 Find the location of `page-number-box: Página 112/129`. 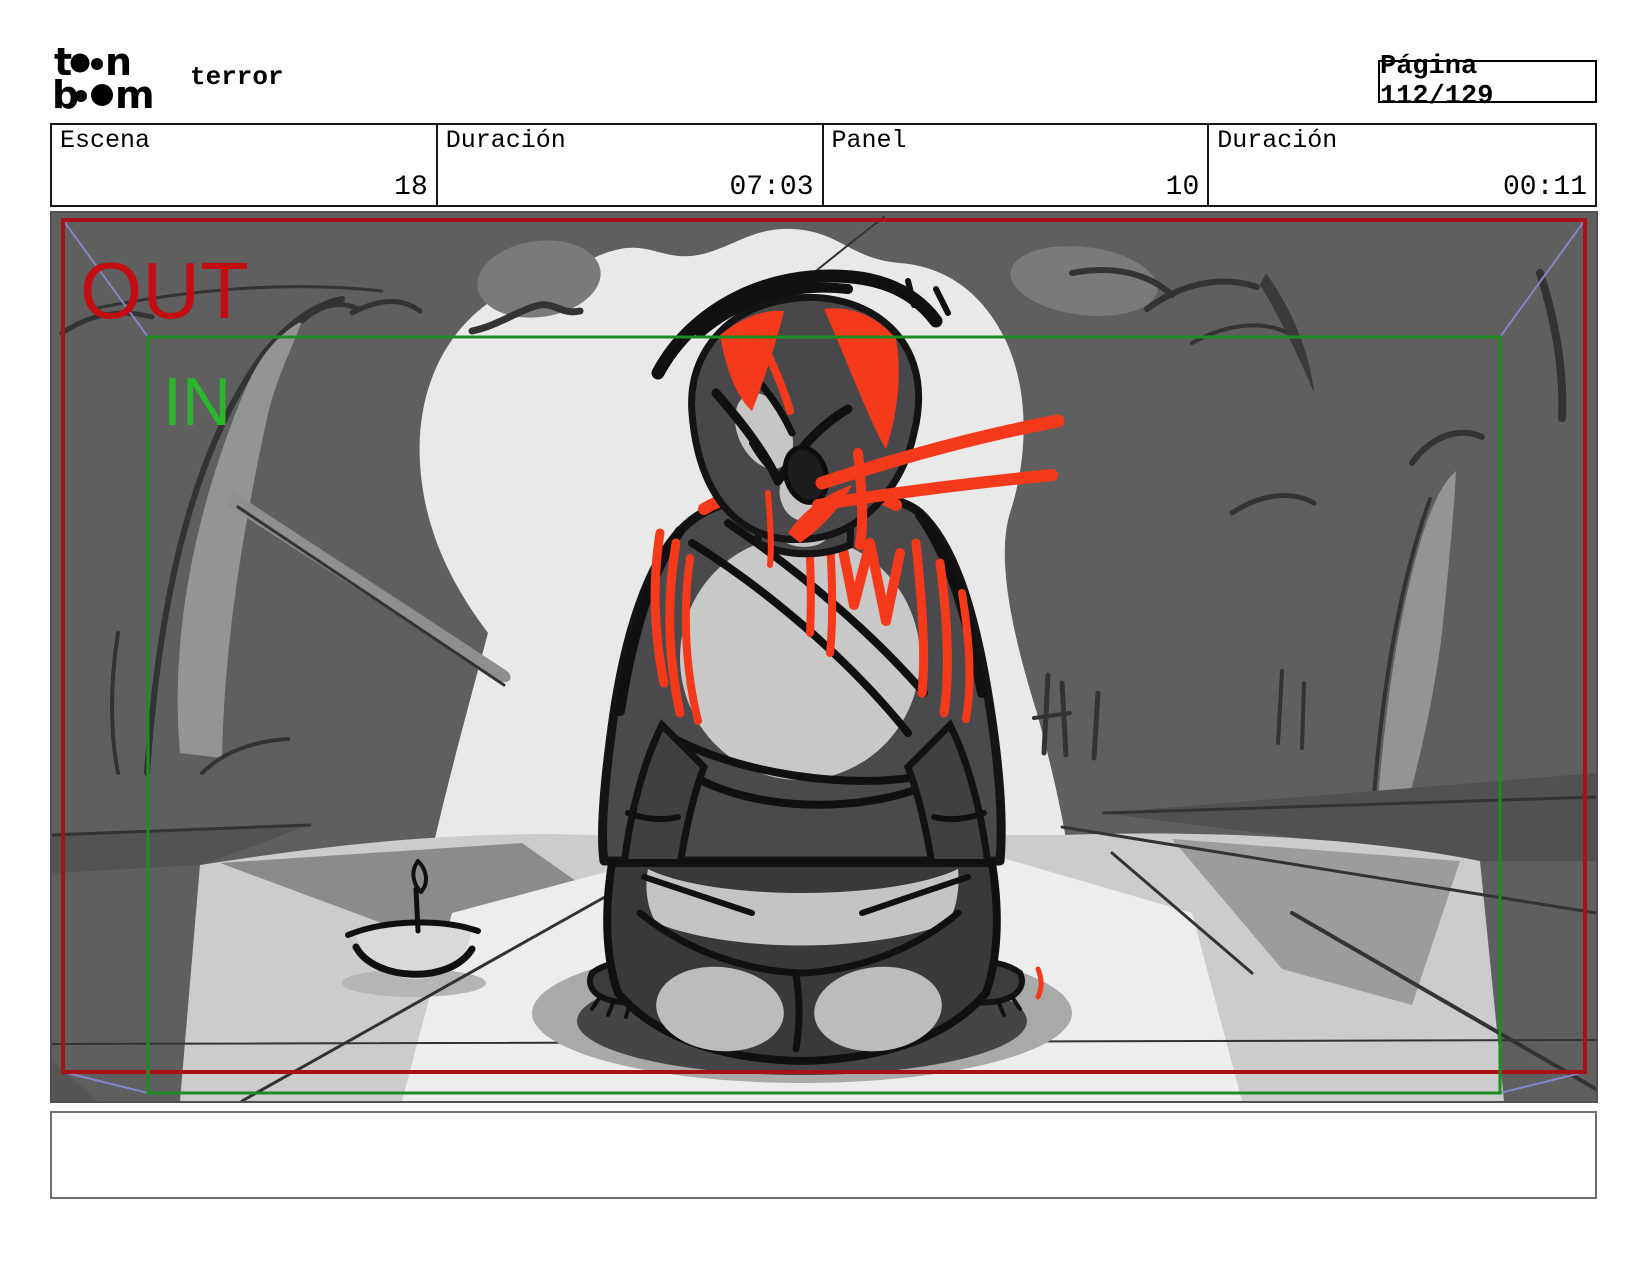

page-number-box: Página 112/129 is located at coordinates (1487, 82).